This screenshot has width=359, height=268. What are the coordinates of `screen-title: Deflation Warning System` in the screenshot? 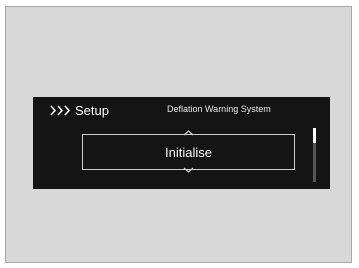 It's located at (219, 109).